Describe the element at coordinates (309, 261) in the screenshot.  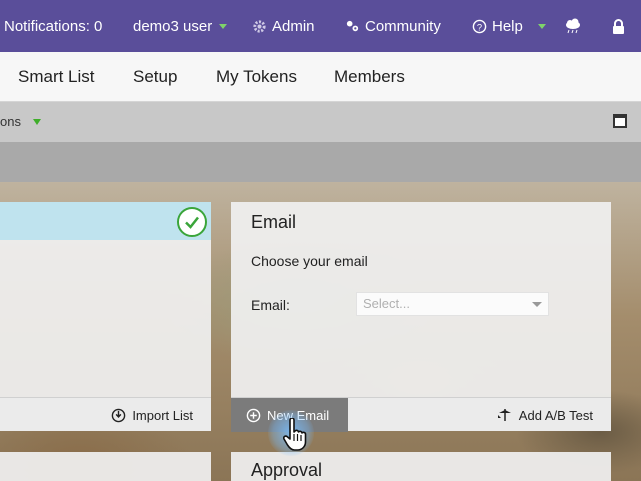
I see `choose-email-prompt: Choose your email` at that location.